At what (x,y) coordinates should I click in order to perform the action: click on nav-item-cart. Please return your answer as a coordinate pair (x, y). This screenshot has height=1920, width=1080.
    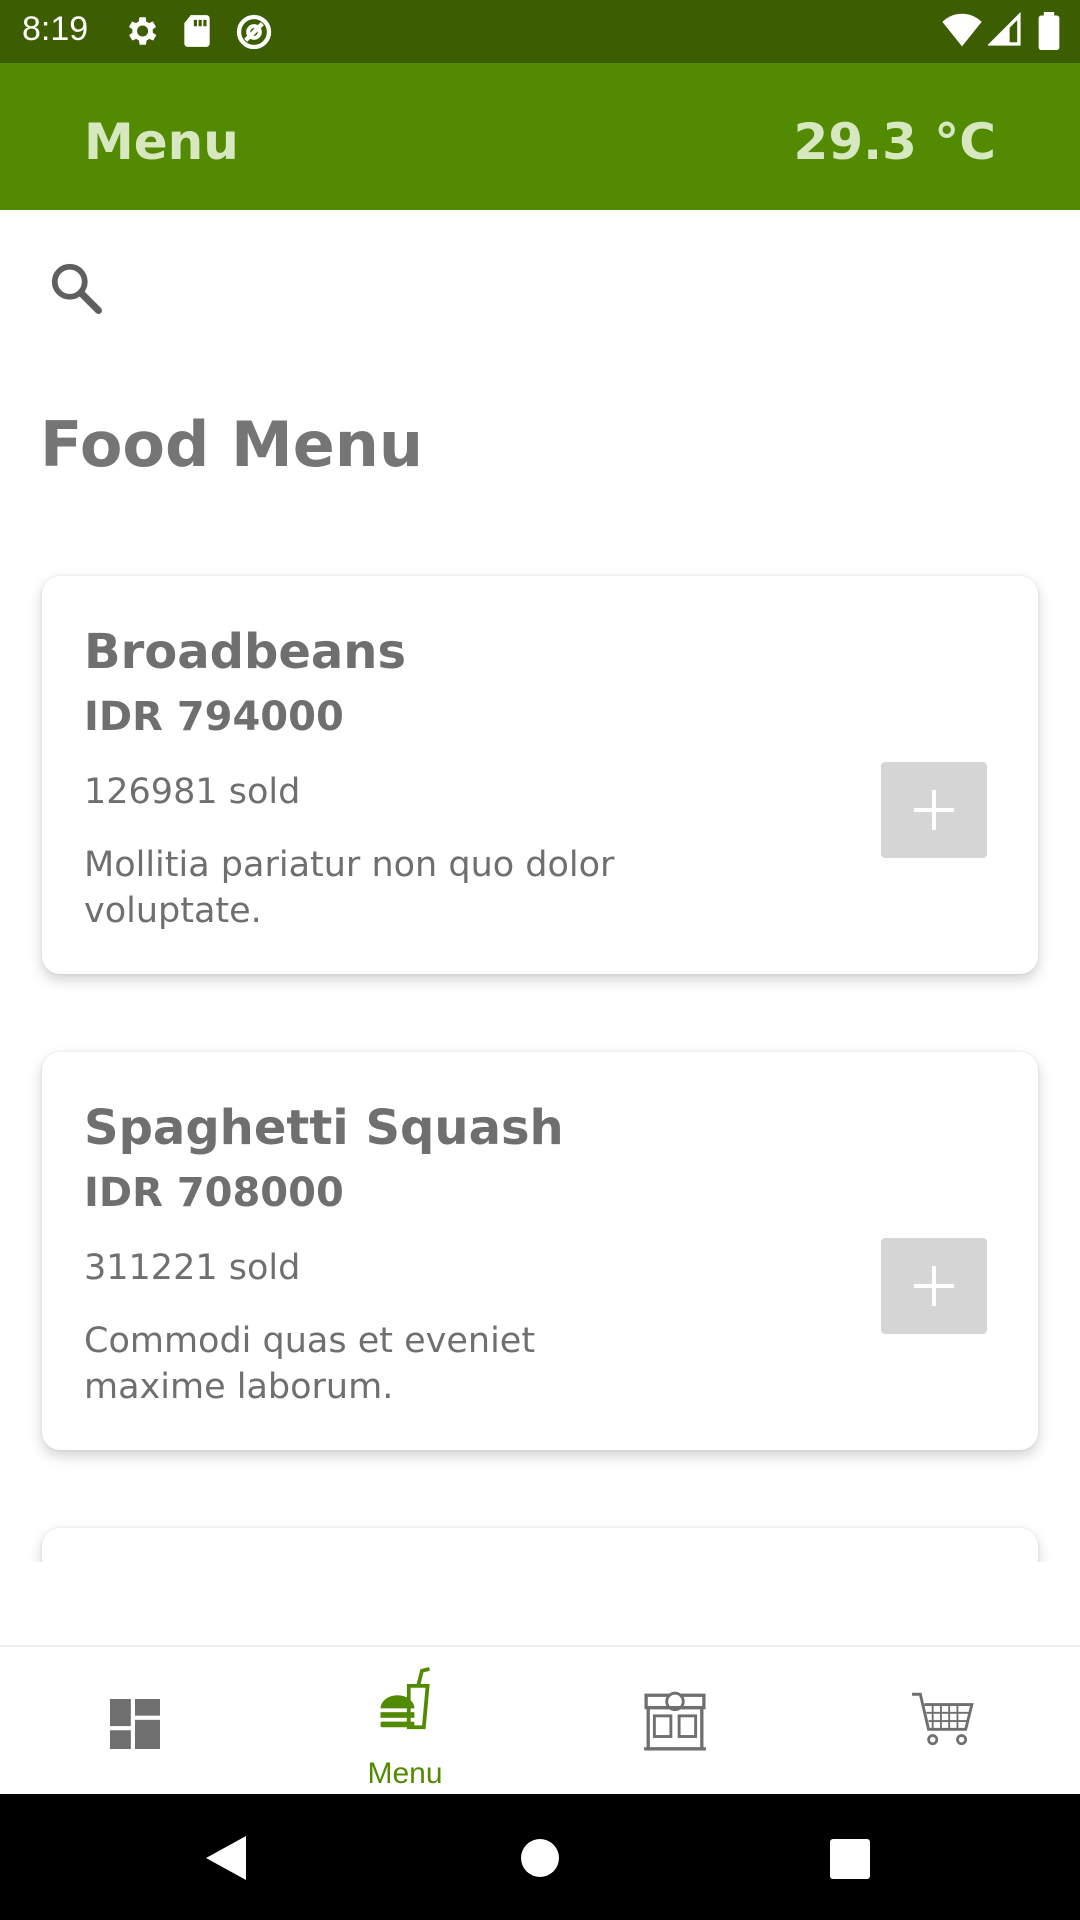
    Looking at the image, I should click on (945, 1721).